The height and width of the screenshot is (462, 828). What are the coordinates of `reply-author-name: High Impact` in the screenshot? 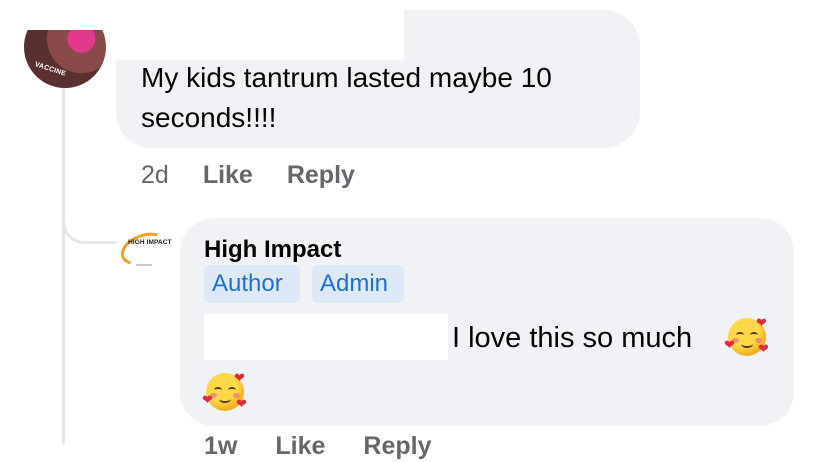 It's located at (272, 250).